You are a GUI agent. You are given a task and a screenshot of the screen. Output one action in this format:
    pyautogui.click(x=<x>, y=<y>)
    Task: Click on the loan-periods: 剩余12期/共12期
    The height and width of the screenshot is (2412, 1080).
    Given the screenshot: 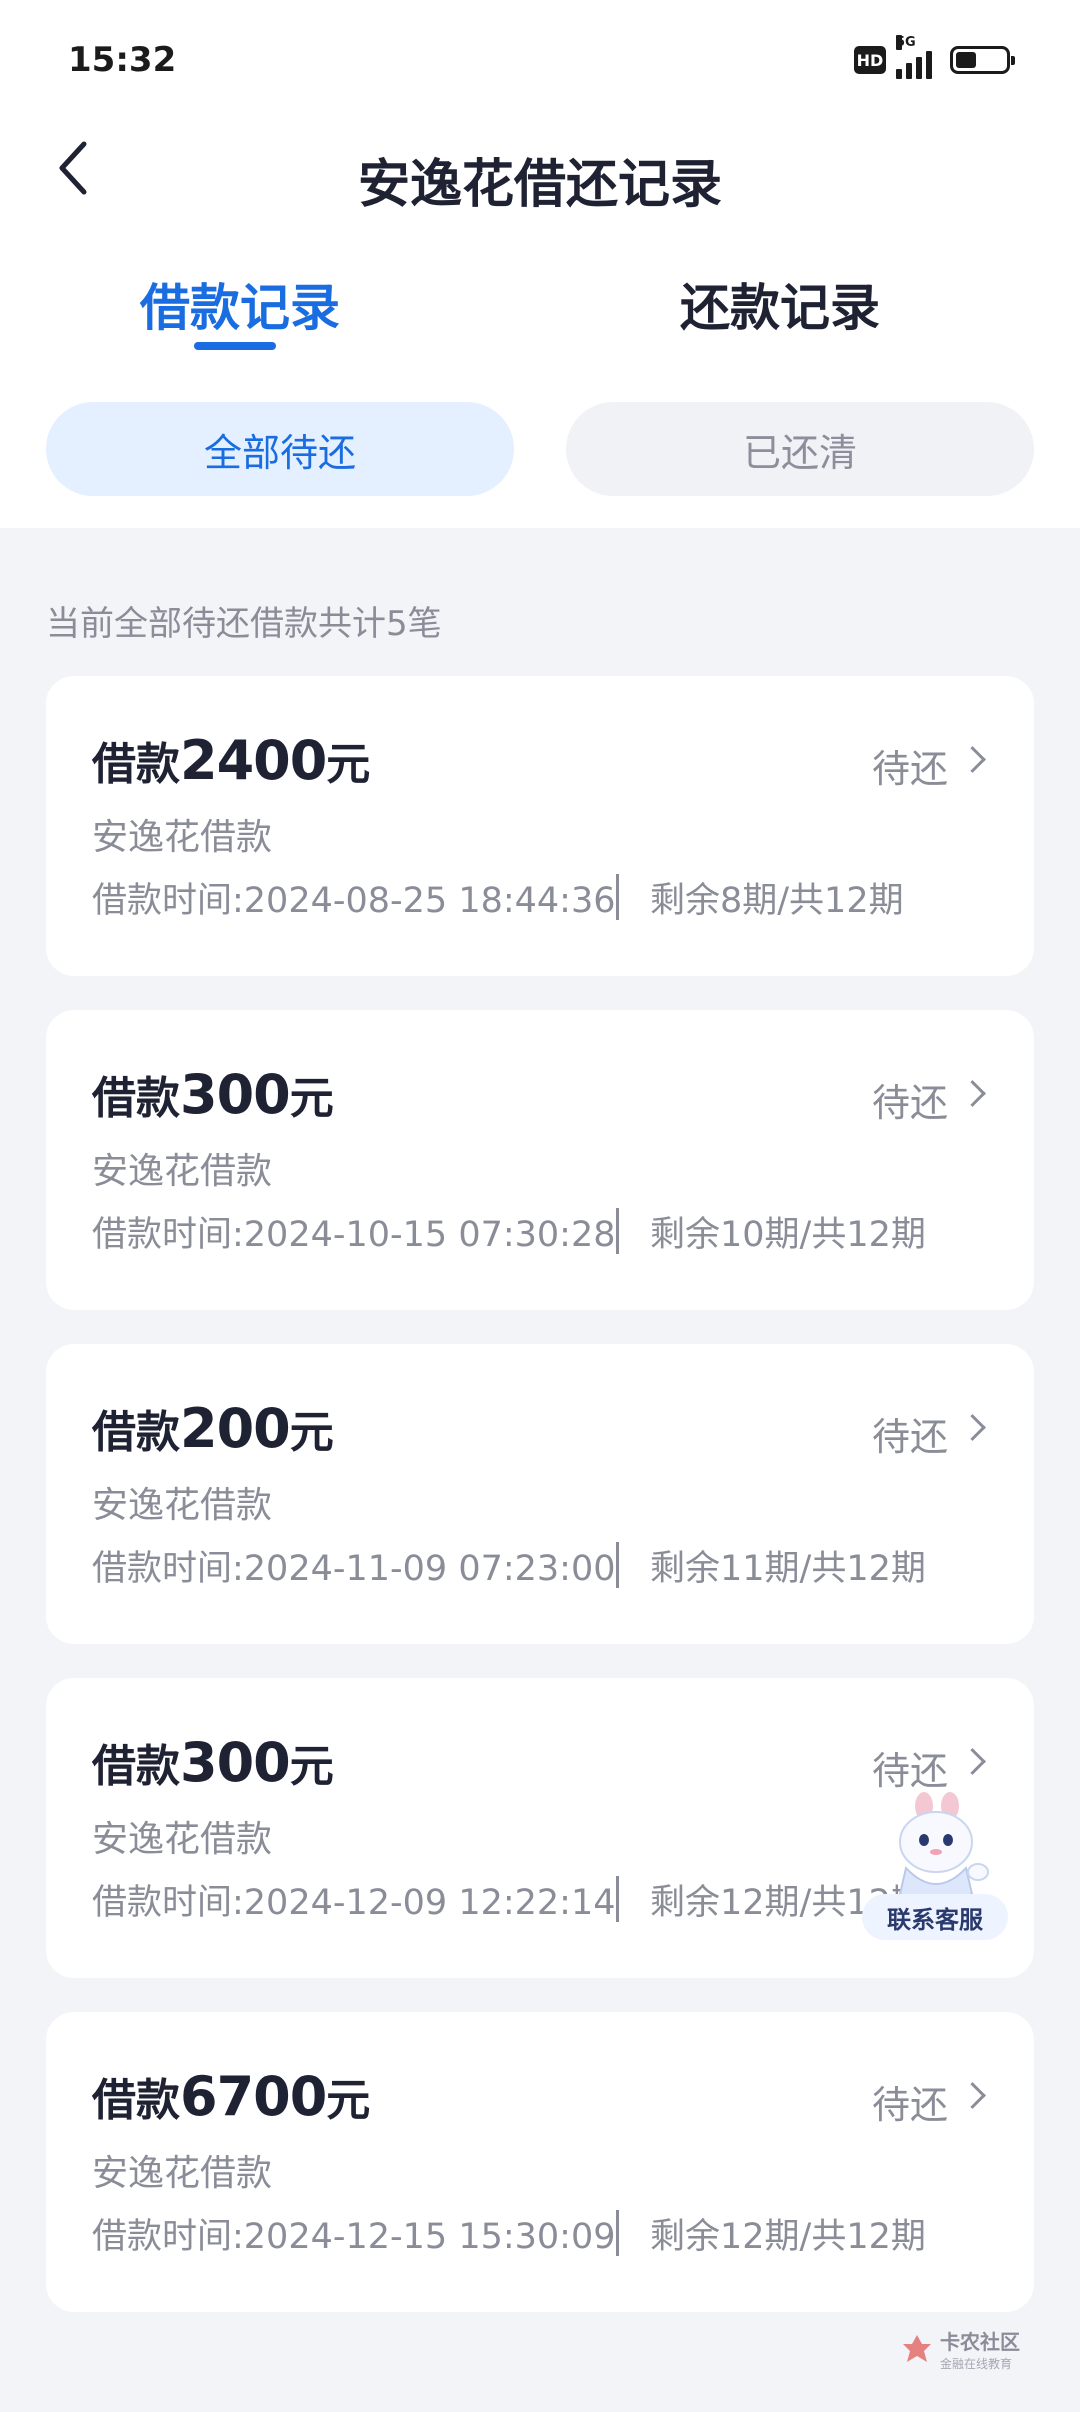 What is the action you would take?
    pyautogui.click(x=788, y=2237)
    